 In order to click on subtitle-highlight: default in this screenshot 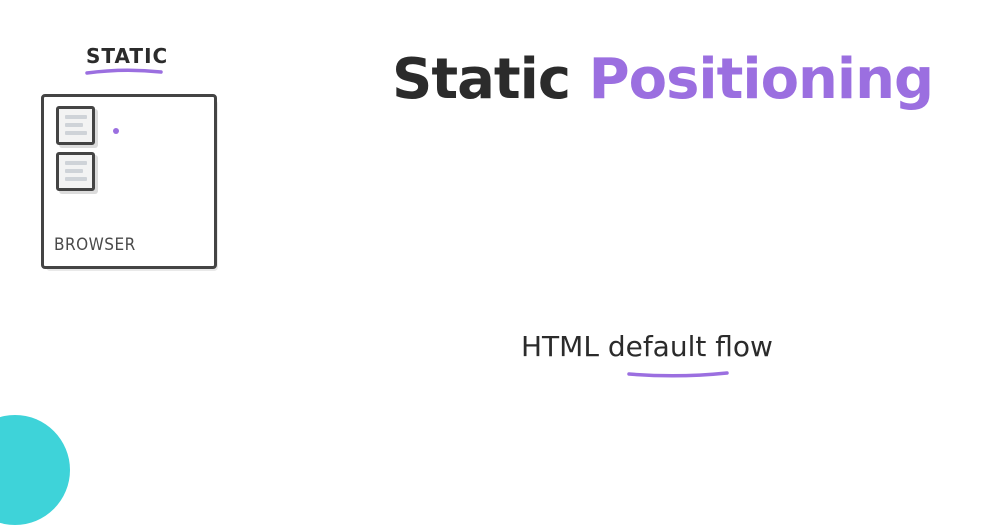, I will do `click(657, 346)`.